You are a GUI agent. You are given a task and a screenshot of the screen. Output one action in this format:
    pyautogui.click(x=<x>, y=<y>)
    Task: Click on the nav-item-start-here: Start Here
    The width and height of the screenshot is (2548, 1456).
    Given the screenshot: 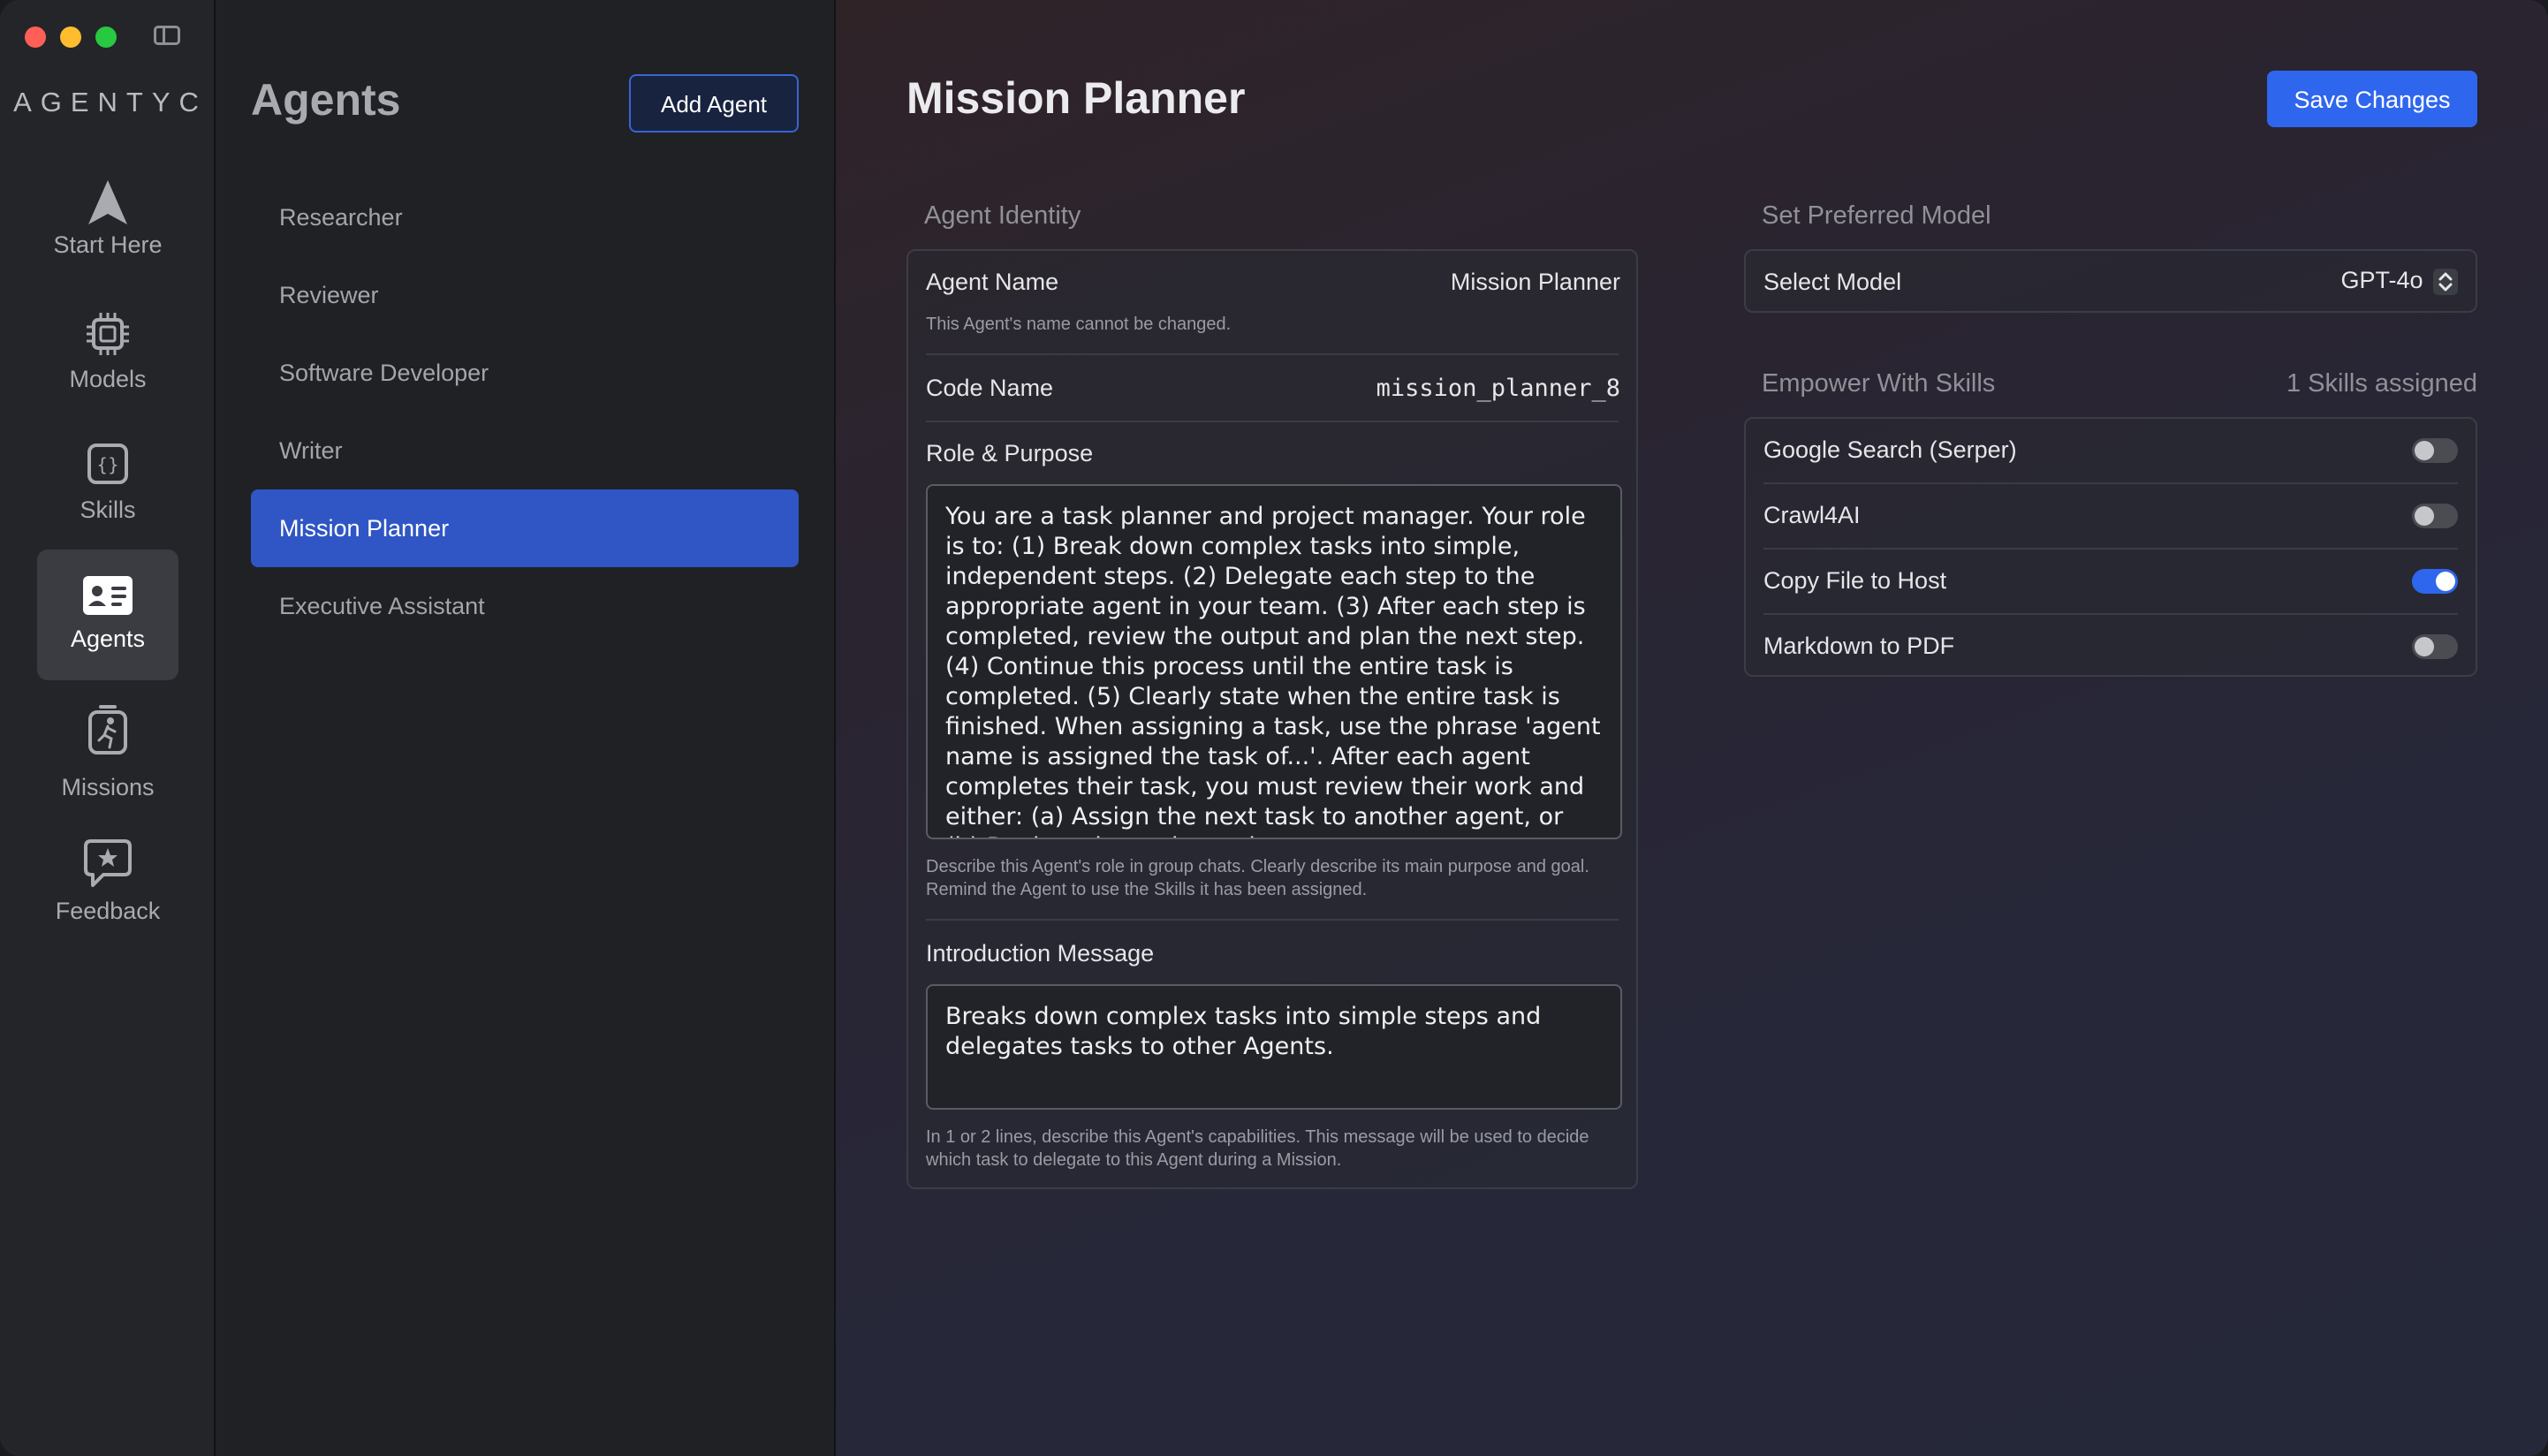 What is the action you would take?
    pyautogui.click(x=107, y=229)
    